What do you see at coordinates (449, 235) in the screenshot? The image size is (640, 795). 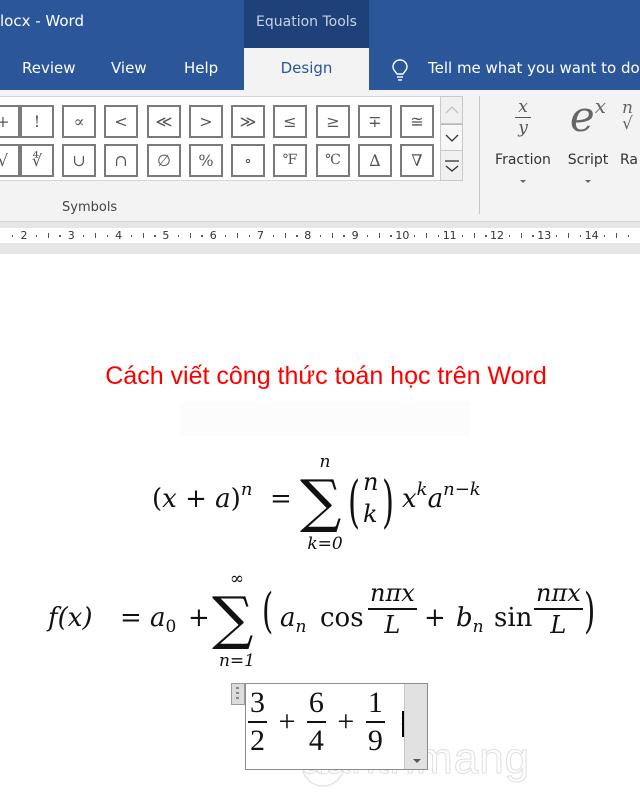 I see `ruler-number: 11` at bounding box center [449, 235].